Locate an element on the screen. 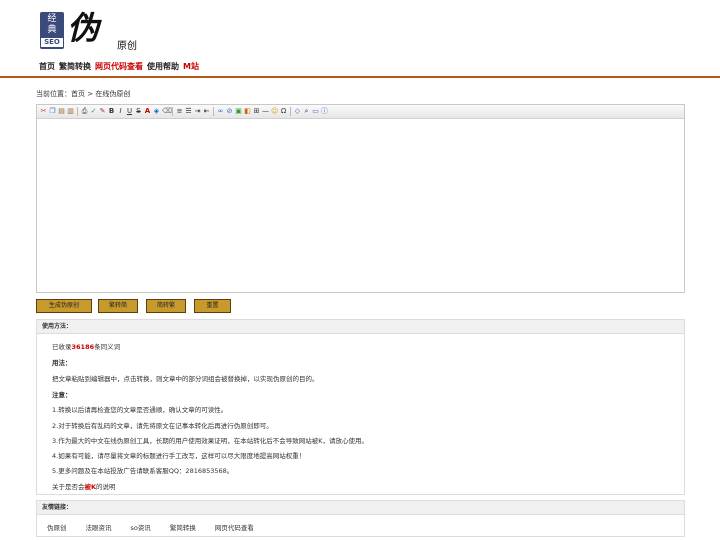 The image size is (720, 540). usage-title: 使用方法： is located at coordinates (360, 327).